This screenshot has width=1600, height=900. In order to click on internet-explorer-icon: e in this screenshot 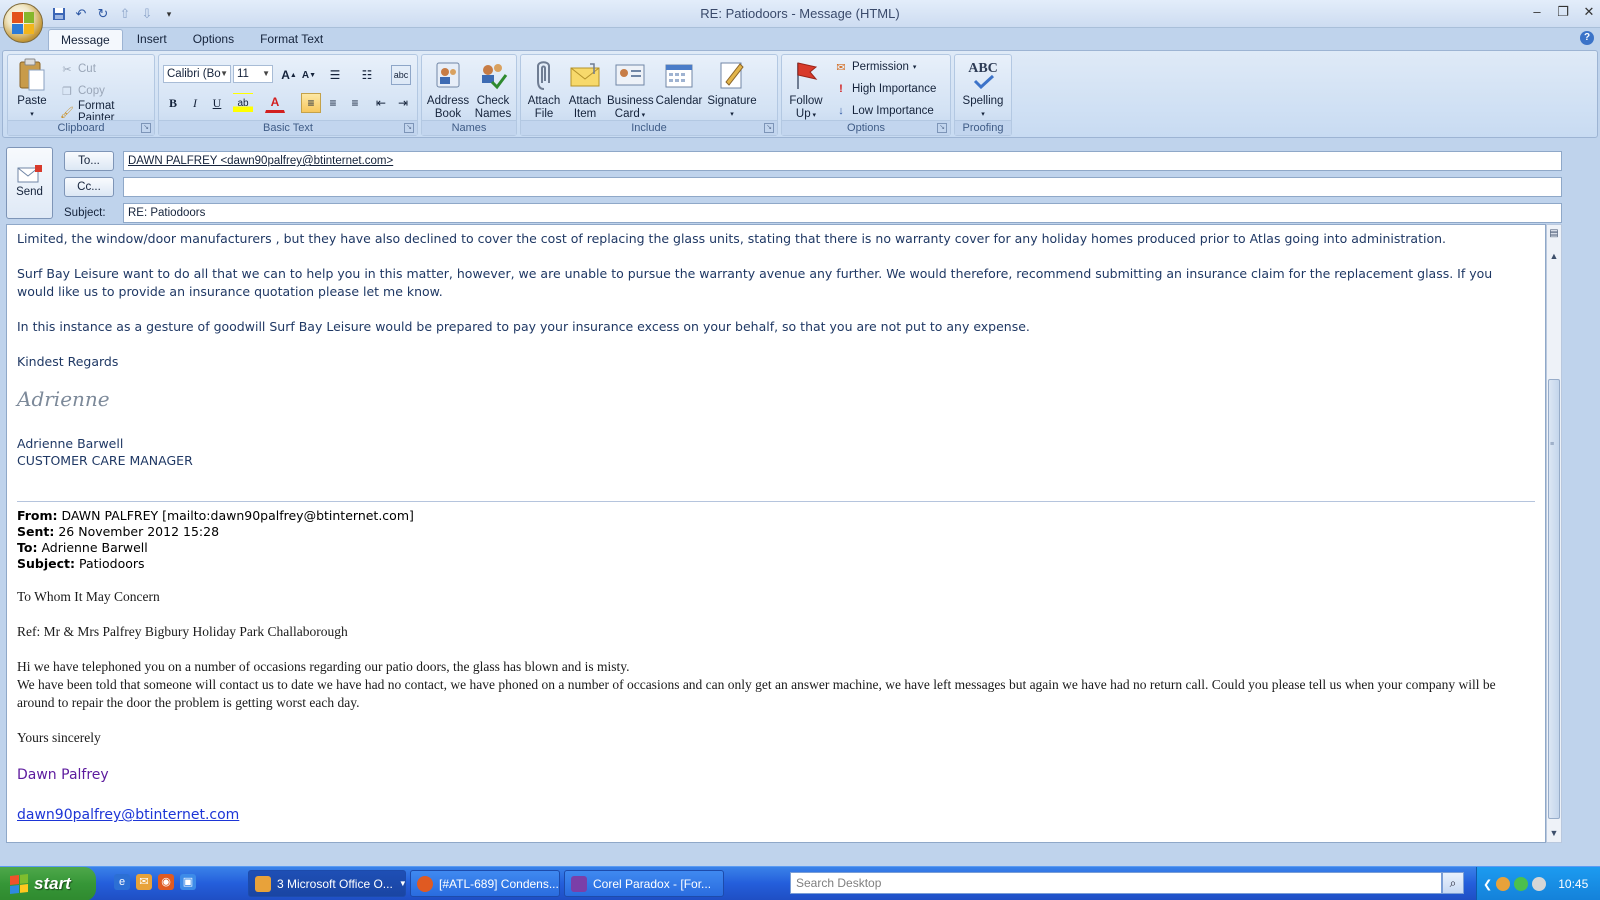, I will do `click(122, 882)`.